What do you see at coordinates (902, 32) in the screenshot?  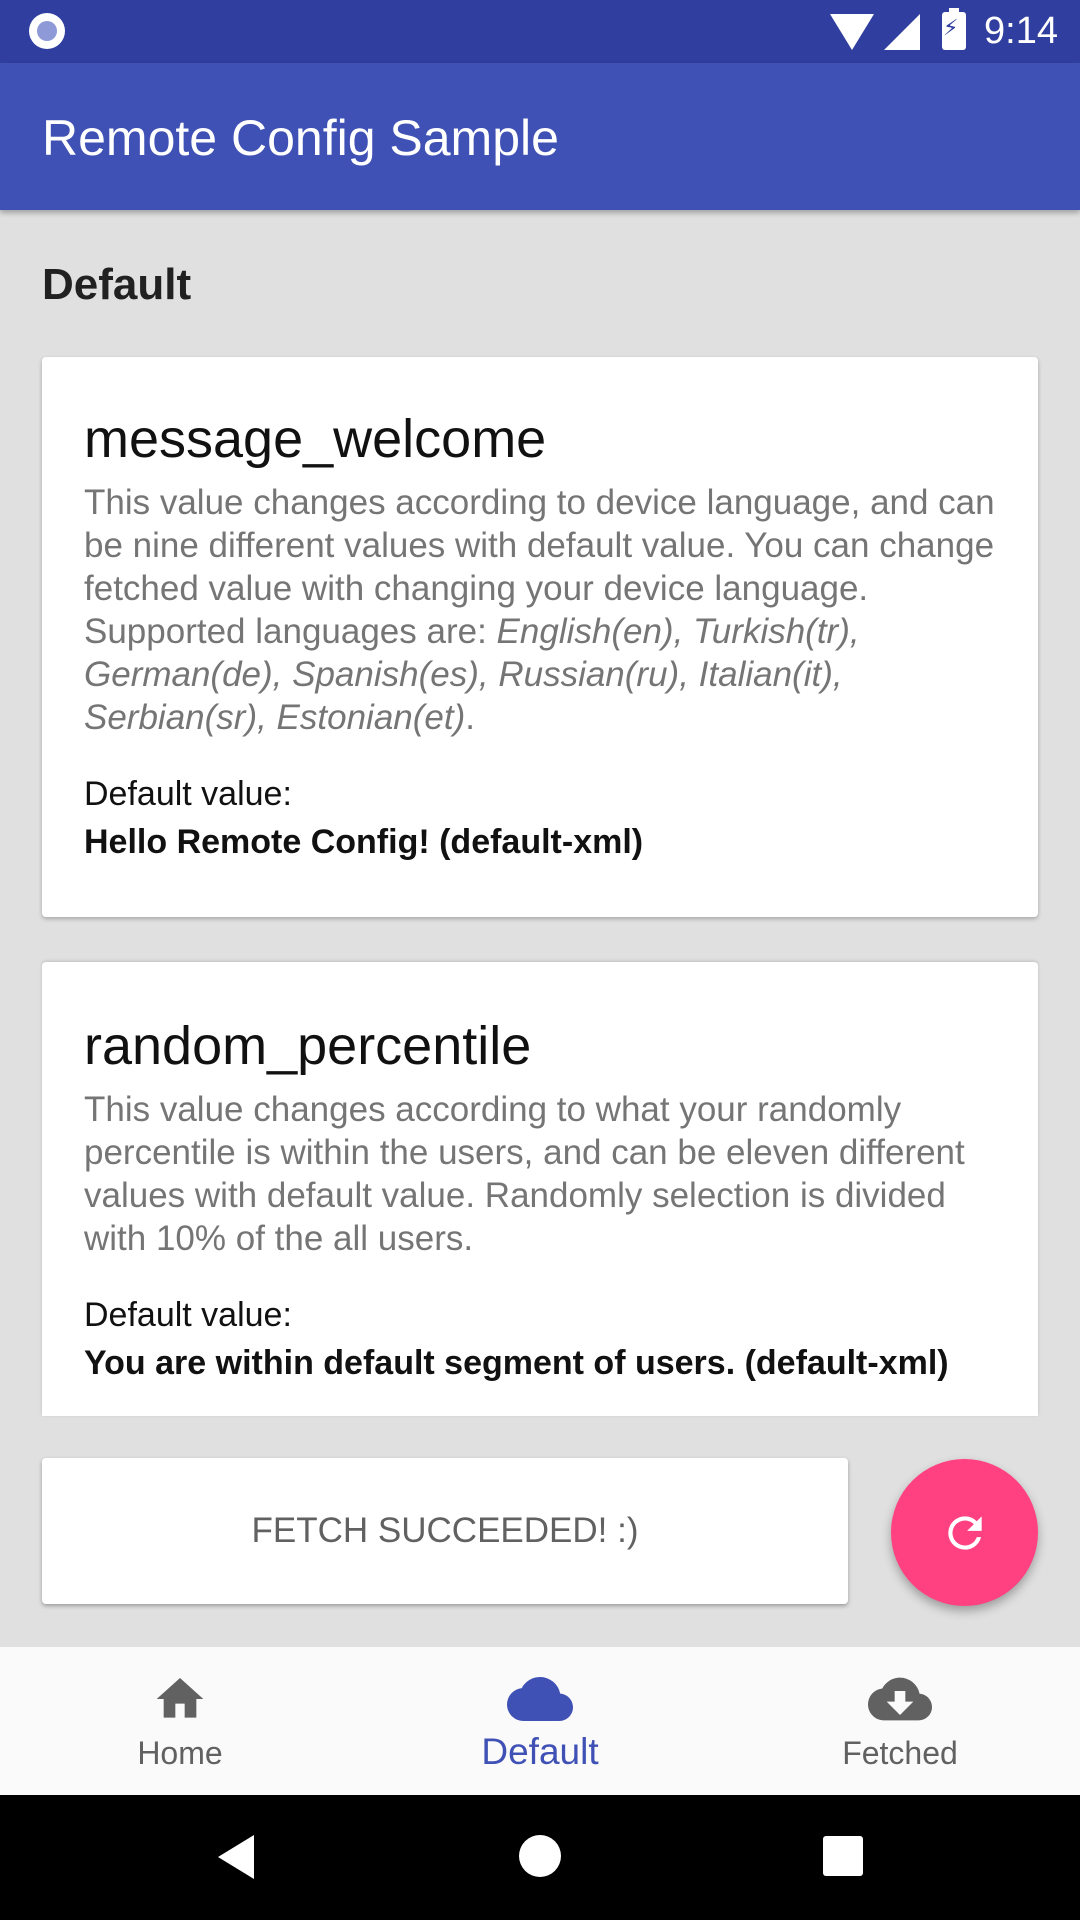 I see `signal-icon` at bounding box center [902, 32].